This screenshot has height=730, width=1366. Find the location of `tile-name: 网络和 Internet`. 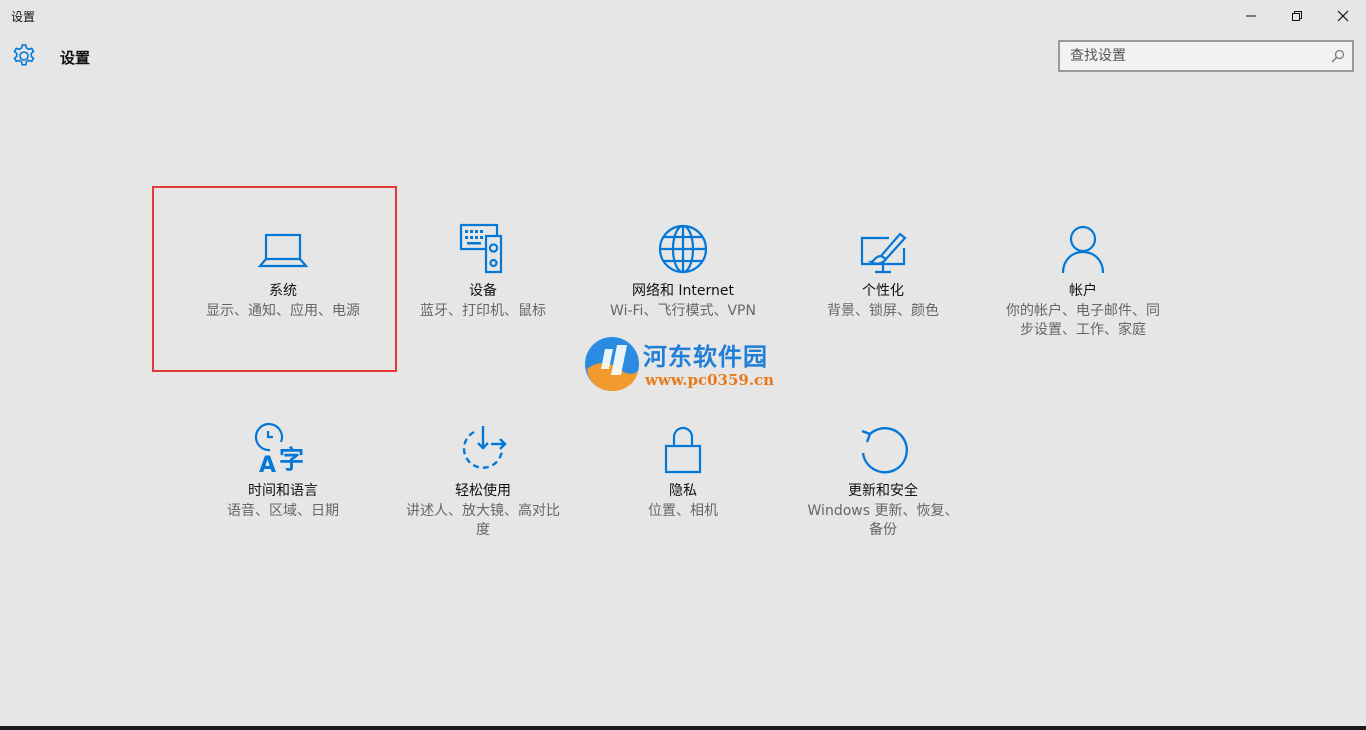

tile-name: 网络和 Internet is located at coordinates (683, 291).